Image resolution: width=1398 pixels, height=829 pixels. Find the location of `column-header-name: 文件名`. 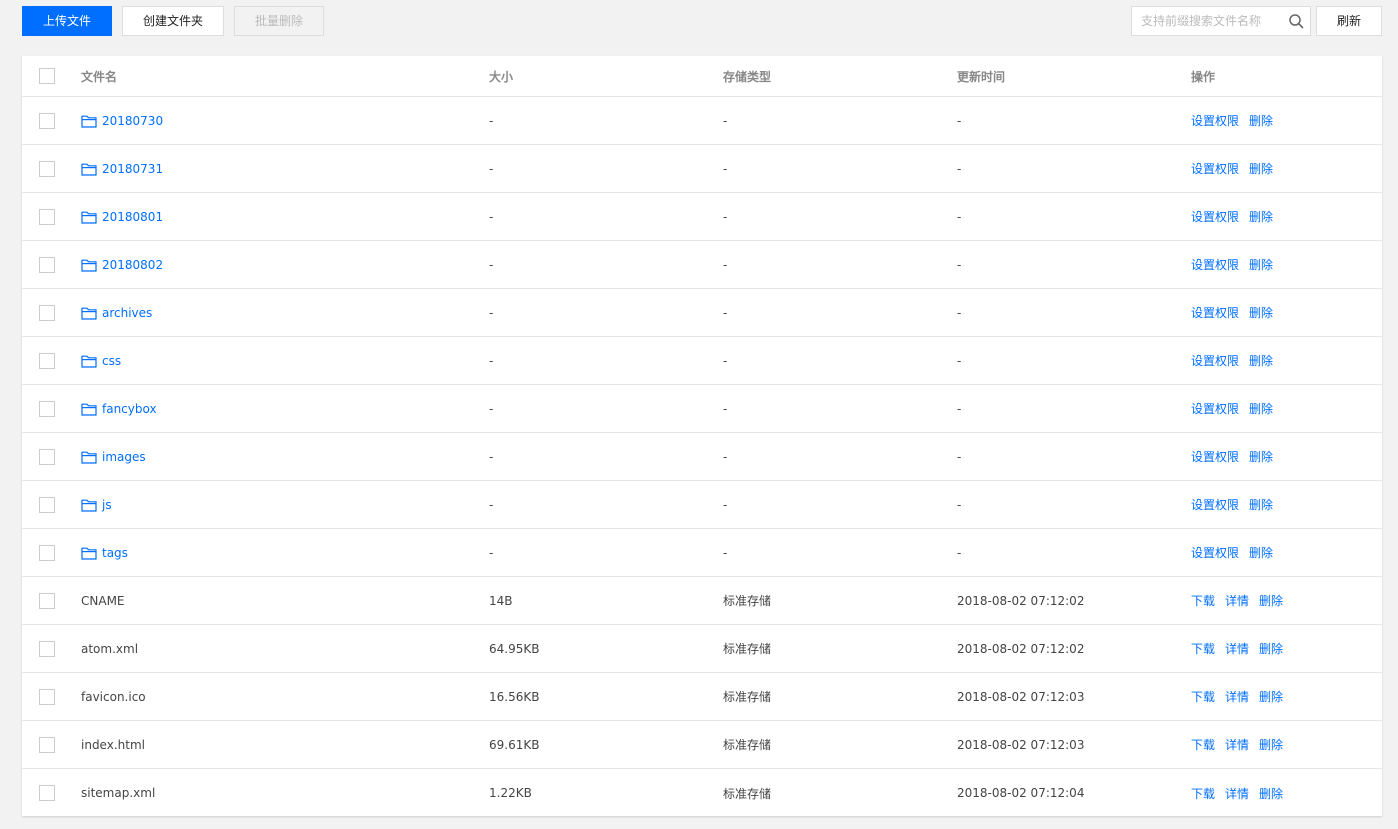

column-header-name: 文件名 is located at coordinates (99, 76).